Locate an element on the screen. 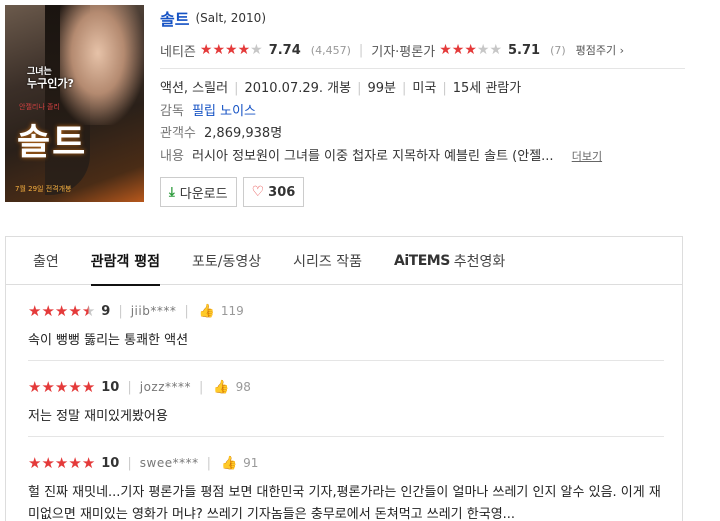 The image size is (720, 521). poster-release-note: 7월 29일 전격개봉 is located at coordinates (43, 189).